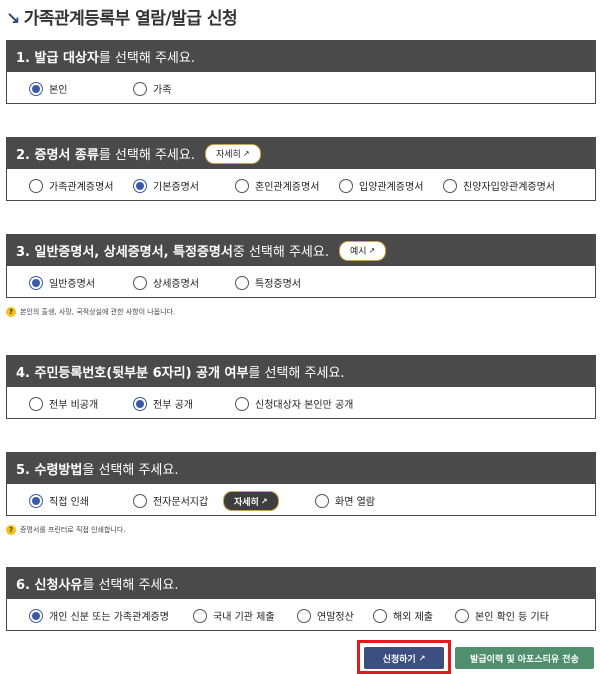 The height and width of the screenshot is (674, 600). What do you see at coordinates (228, 155) in the screenshot?
I see `detail-button-label: 자세히` at bounding box center [228, 155].